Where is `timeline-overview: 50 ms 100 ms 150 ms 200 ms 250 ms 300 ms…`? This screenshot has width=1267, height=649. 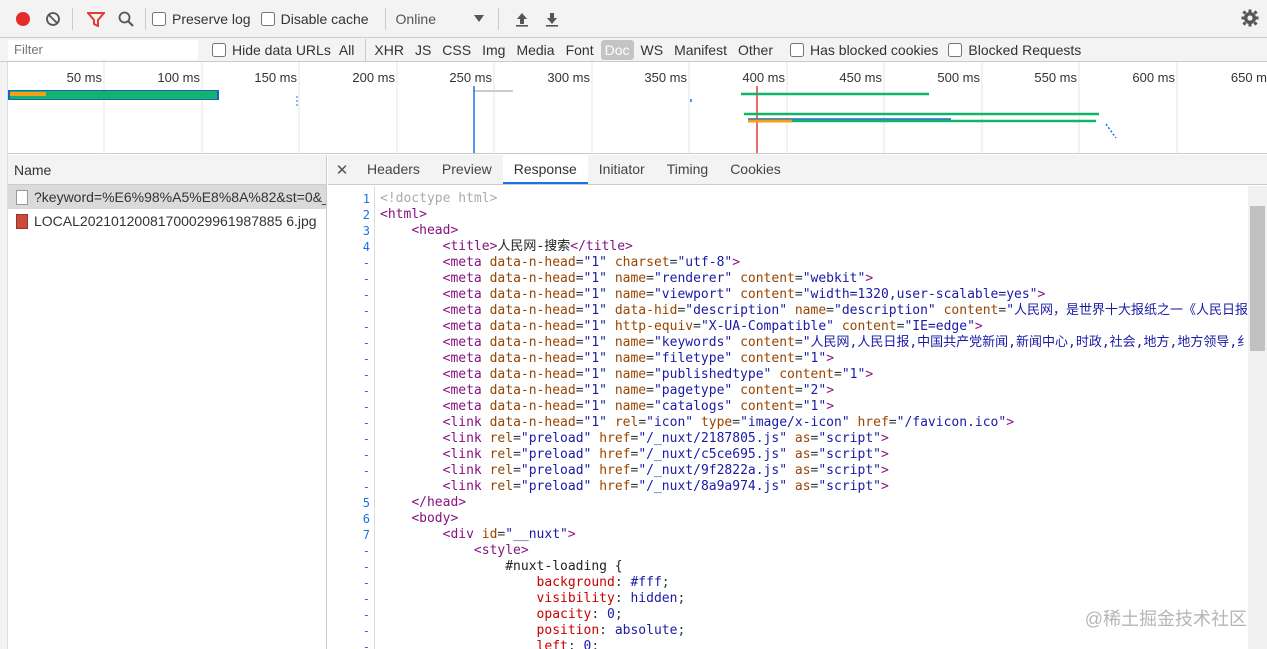
timeline-overview: 50 ms 100 ms 150 ms 200 ms 250 ms 300 ms… is located at coordinates (637, 108).